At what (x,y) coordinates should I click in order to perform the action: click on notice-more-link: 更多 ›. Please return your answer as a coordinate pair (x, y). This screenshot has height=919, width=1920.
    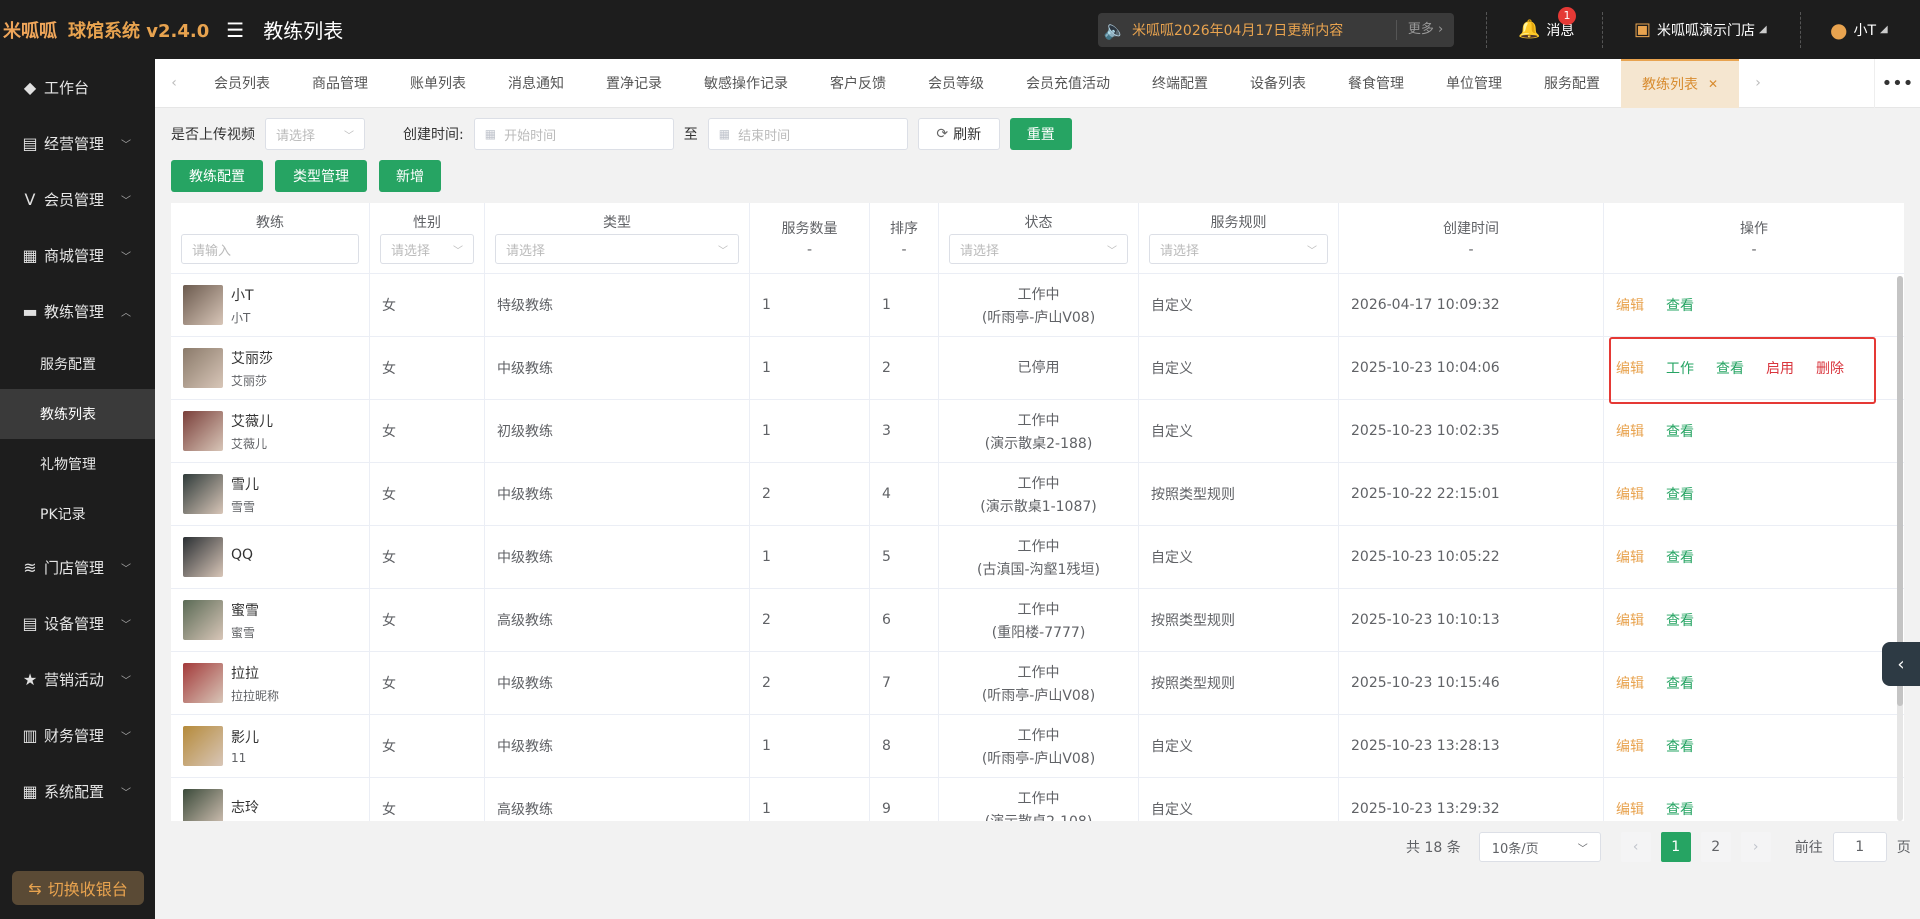
    Looking at the image, I should click on (1425, 30).